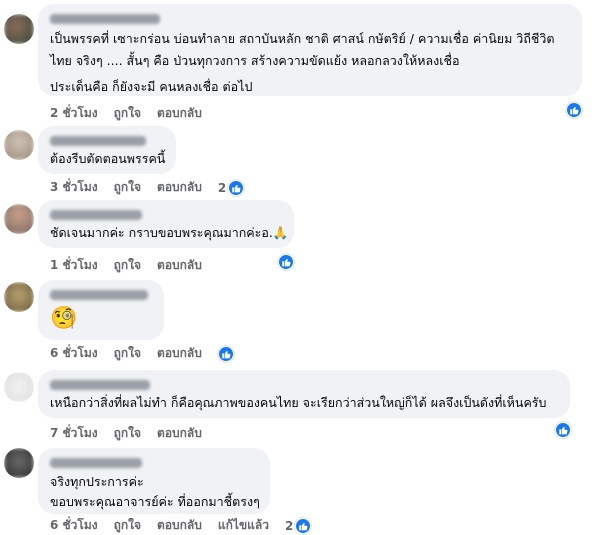  What do you see at coordinates (74, 433) in the screenshot?
I see `timestamp: 7 ชั่วโมง` at bounding box center [74, 433].